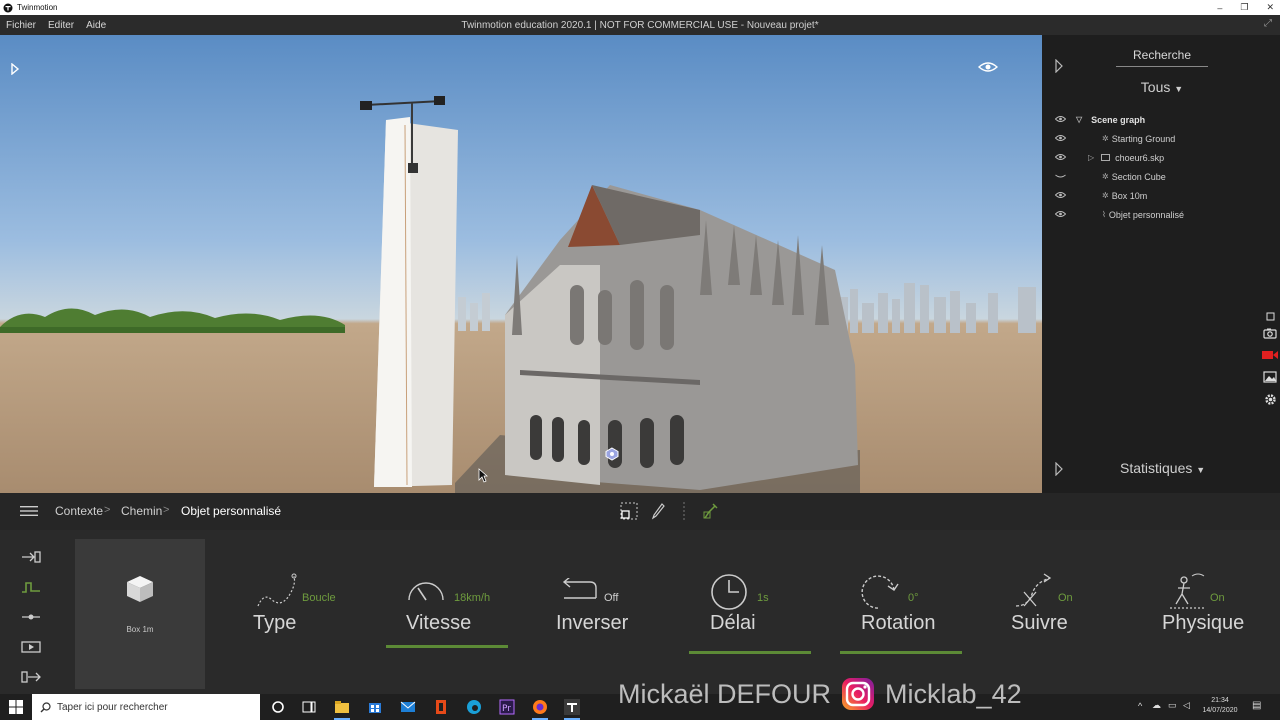 The image size is (1280, 720). I want to click on instagram-icon, so click(858, 694).